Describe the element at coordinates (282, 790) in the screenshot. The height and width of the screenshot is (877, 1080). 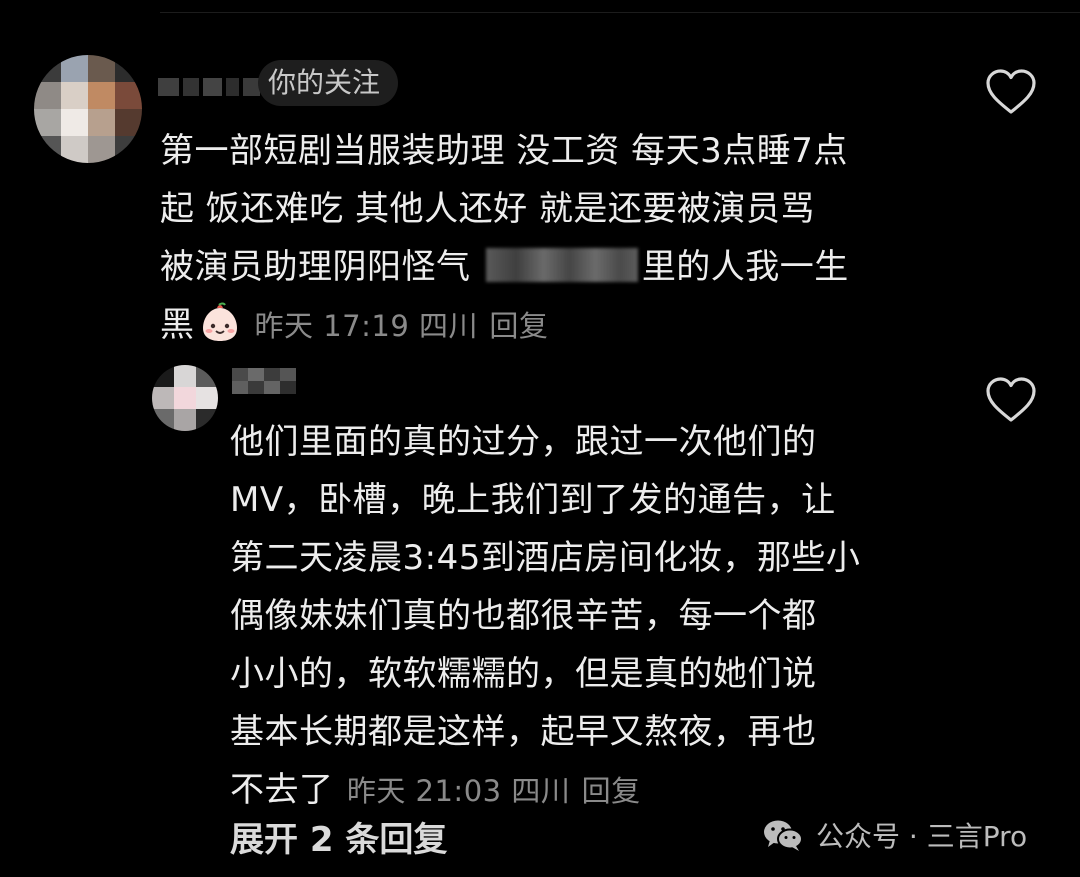
I see `comment-line-part: 不去了` at that location.